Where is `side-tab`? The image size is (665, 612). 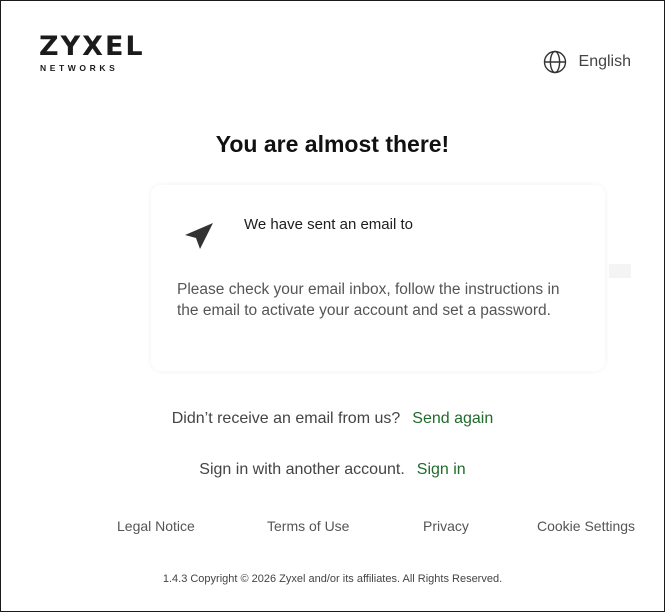
side-tab is located at coordinates (620, 271).